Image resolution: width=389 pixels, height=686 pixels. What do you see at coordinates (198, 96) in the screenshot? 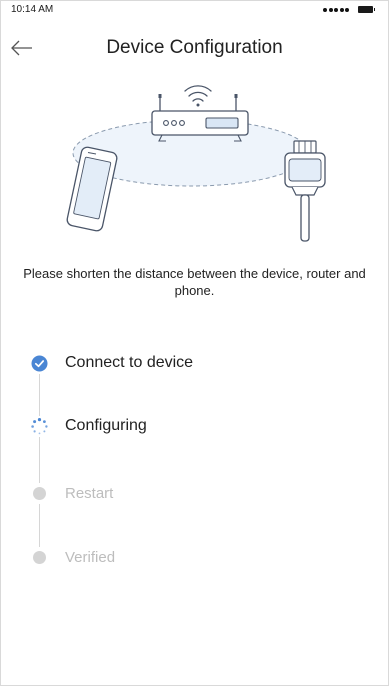
I see `wifi-icon` at bounding box center [198, 96].